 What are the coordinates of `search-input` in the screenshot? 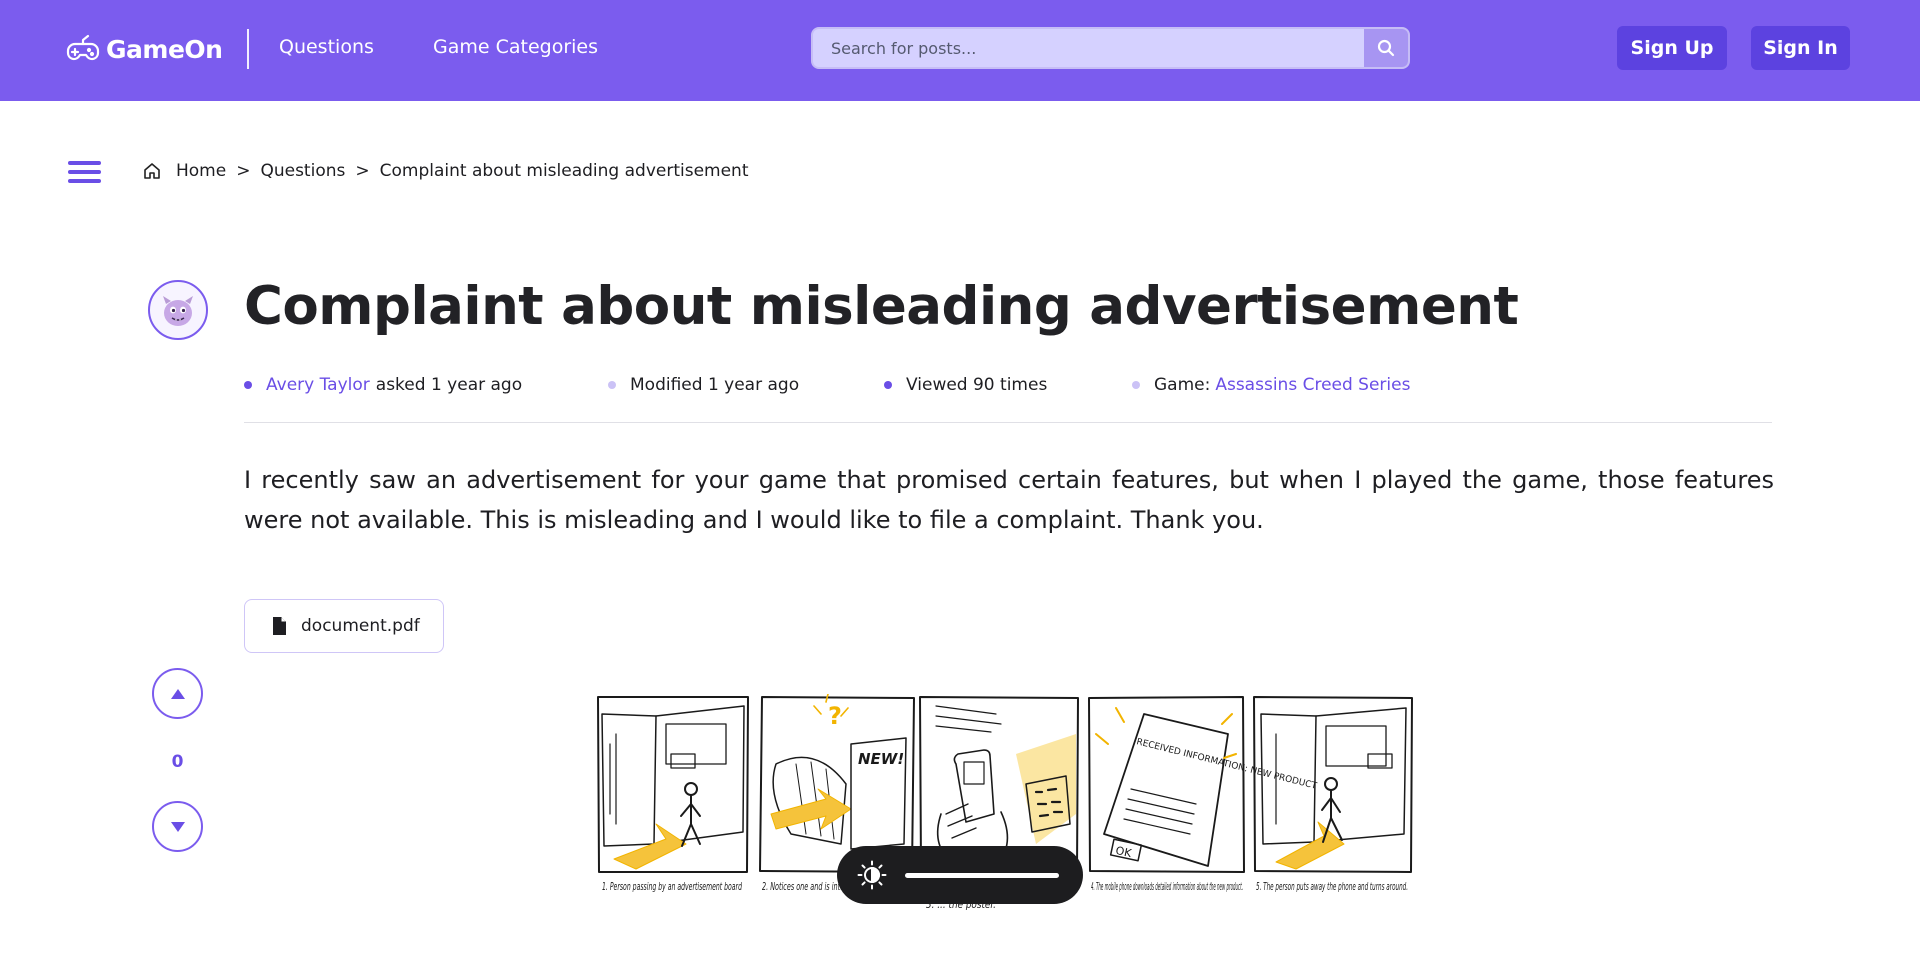 It's located at (1089, 48).